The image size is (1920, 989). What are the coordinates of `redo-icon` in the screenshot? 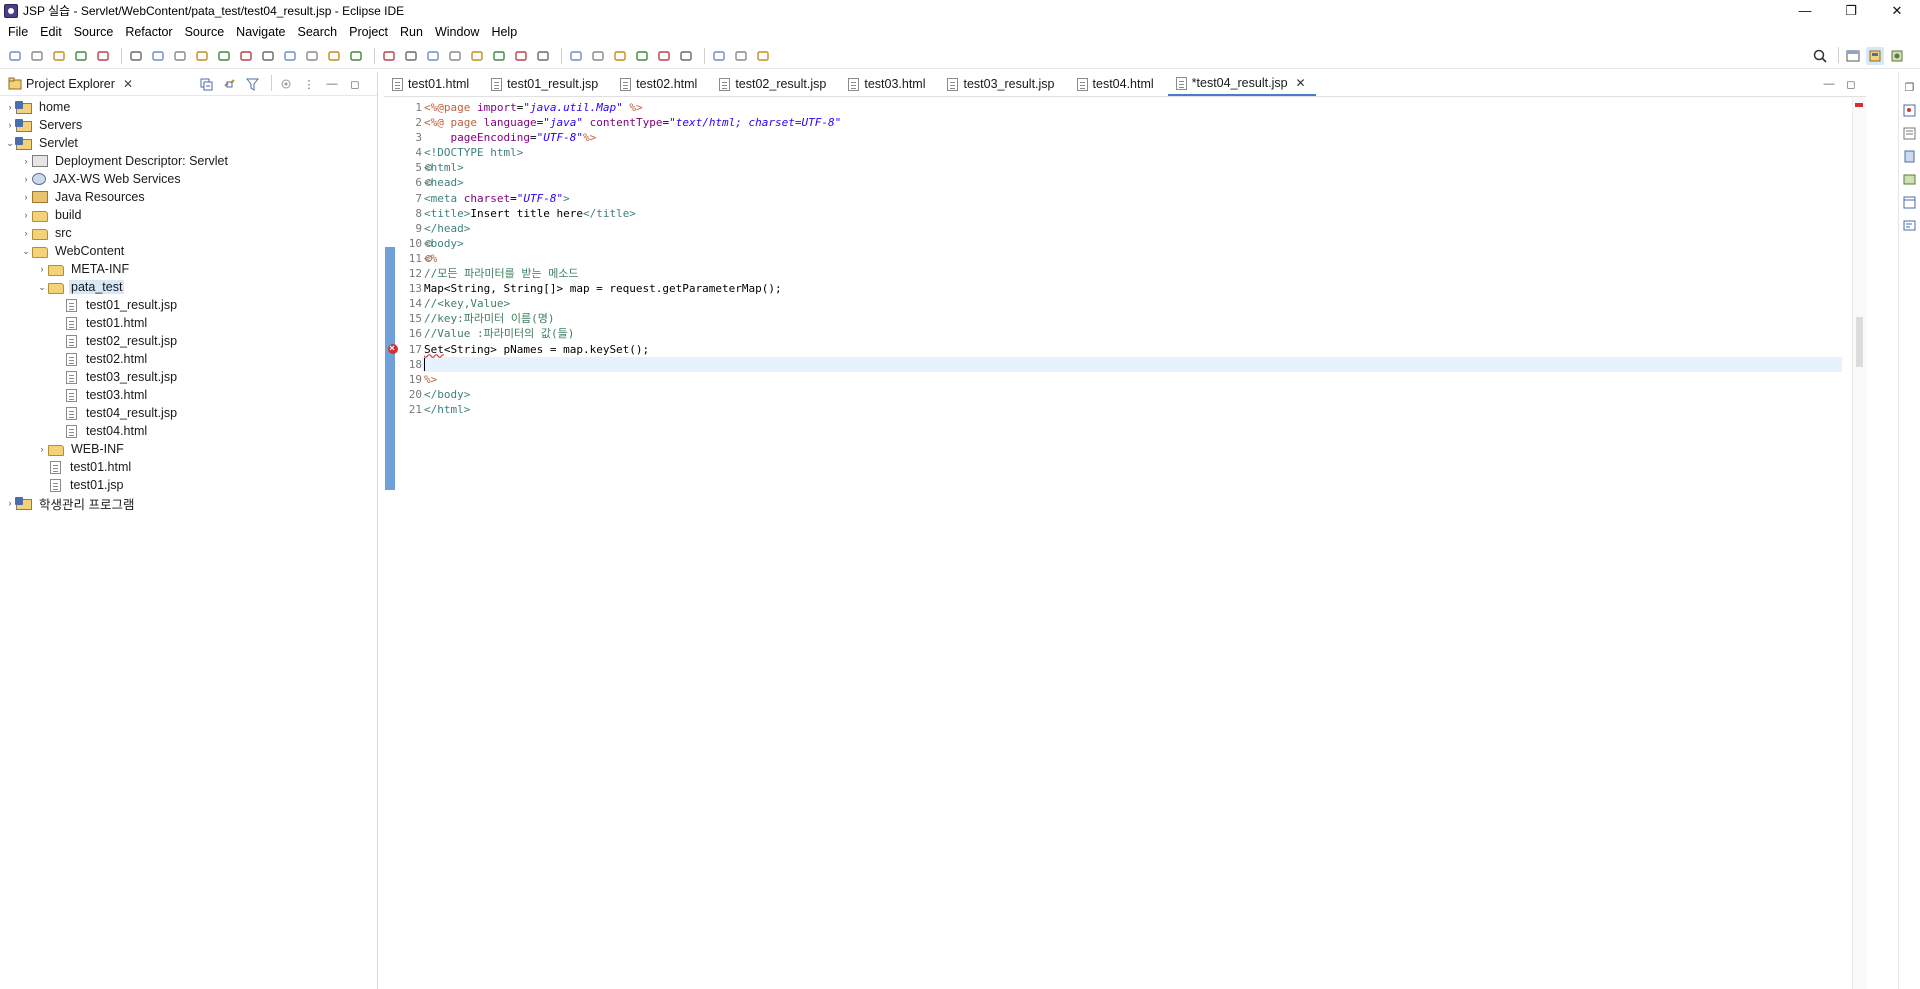 It's located at (103, 56).